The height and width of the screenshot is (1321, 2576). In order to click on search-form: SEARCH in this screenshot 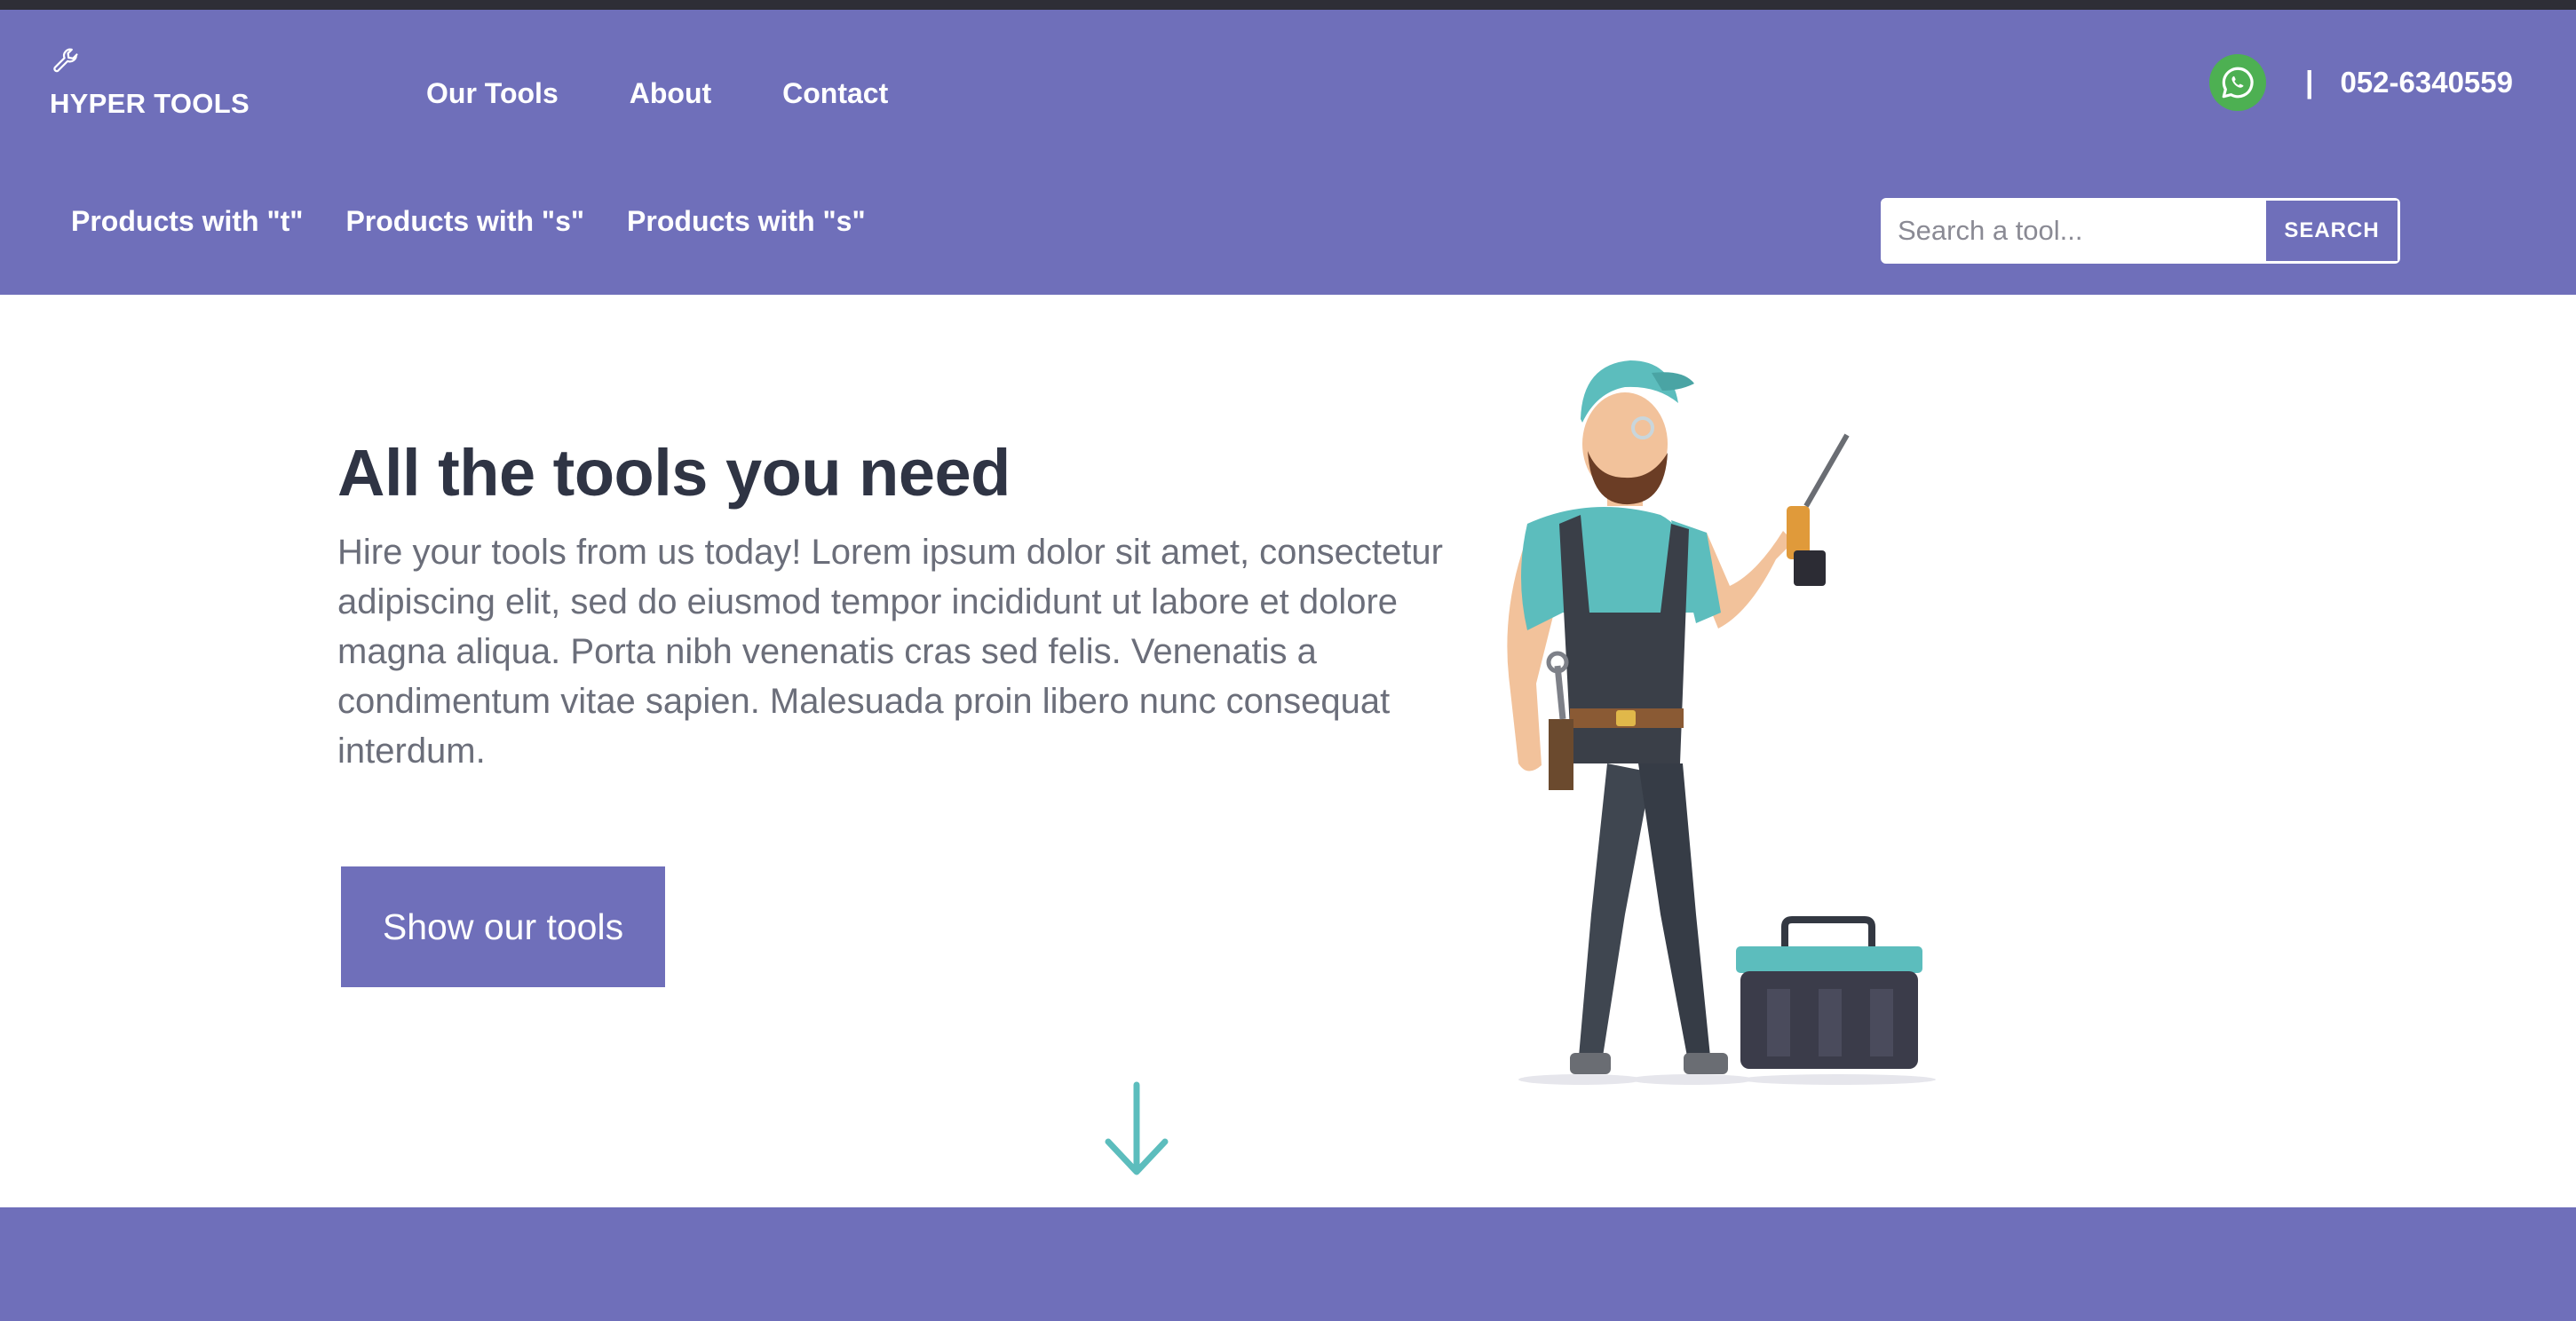, I will do `click(2141, 231)`.